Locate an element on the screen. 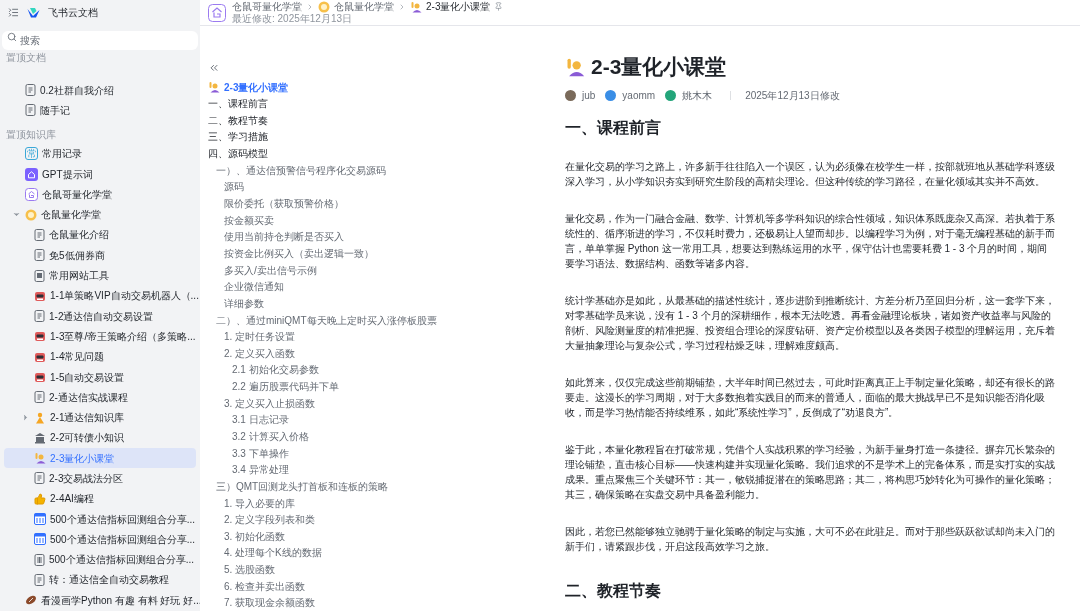  outline-item: 企业微信通知 is located at coordinates (374, 287).